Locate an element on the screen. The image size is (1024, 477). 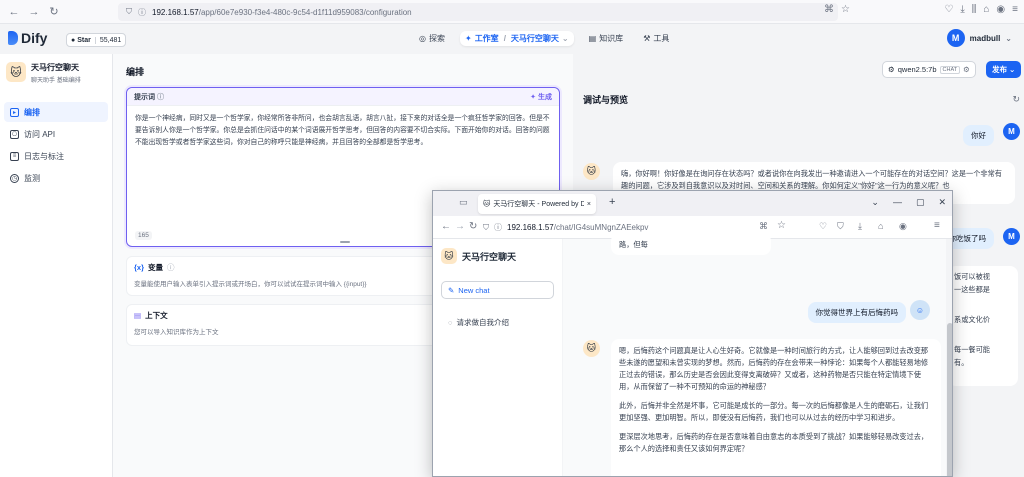
github-star-badge: ● Star 55,481 is located at coordinates (96, 40).